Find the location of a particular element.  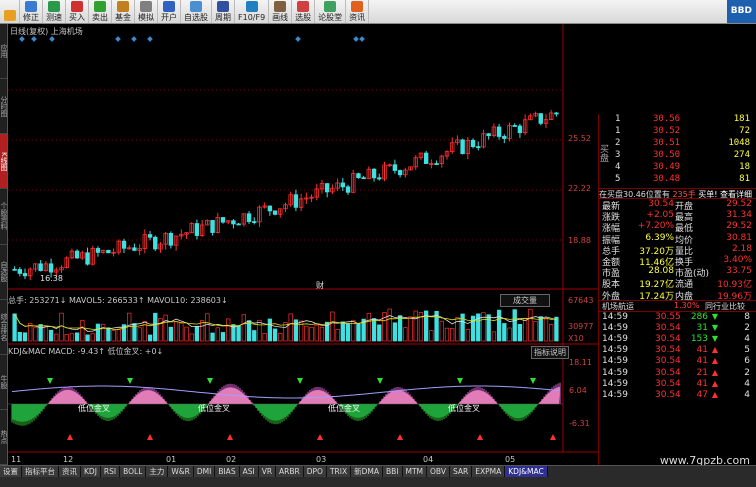

buy-row: 5 30.48 81 is located at coordinates (677, 180).